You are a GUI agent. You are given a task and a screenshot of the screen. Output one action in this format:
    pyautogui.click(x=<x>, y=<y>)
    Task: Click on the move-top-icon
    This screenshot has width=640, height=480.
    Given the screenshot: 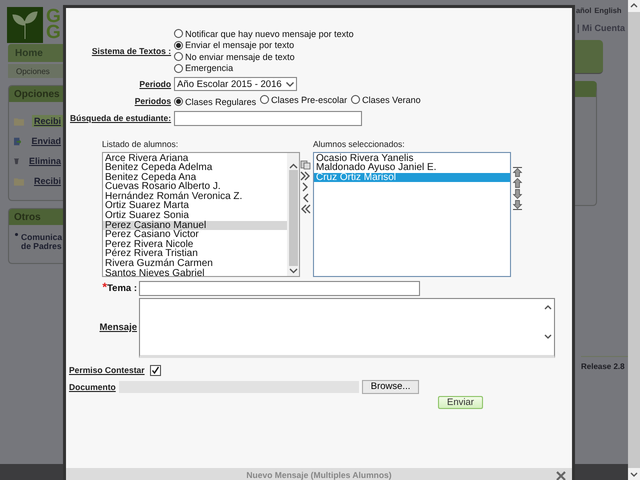 What is the action you would take?
    pyautogui.click(x=517, y=171)
    